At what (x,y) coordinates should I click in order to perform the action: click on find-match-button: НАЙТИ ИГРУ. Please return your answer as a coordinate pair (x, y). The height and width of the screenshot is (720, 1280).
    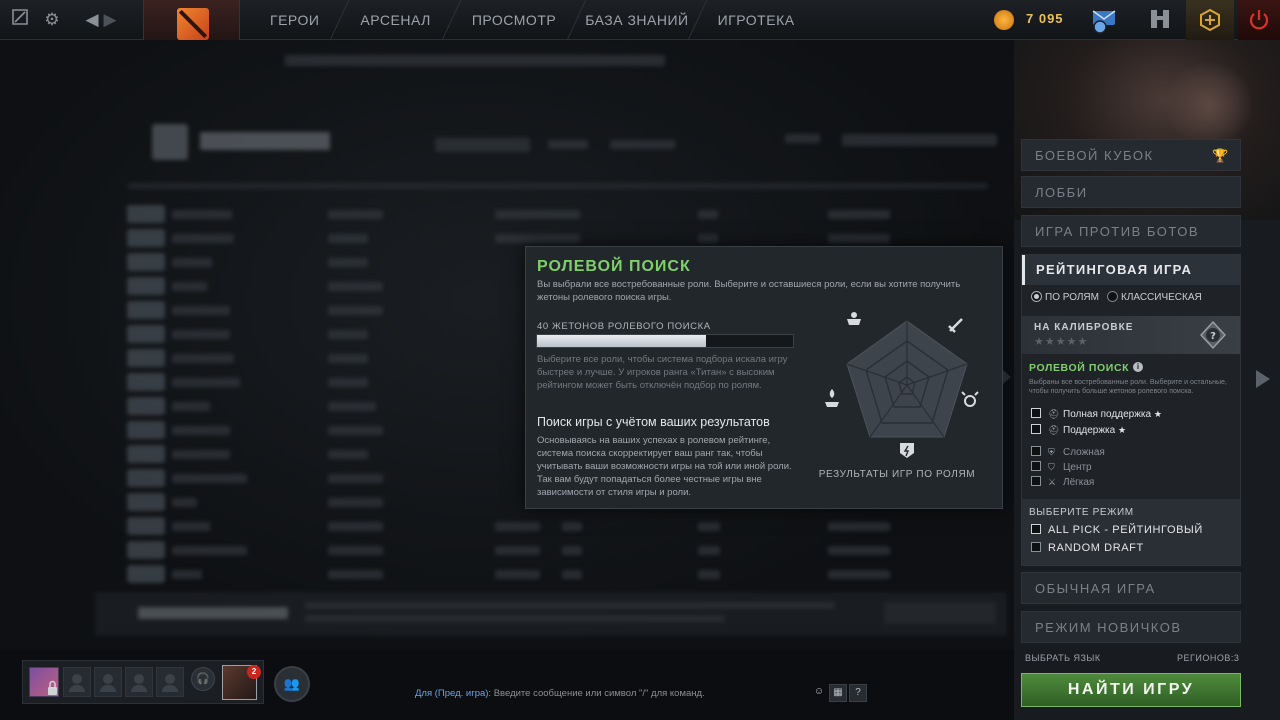
    Looking at the image, I should click on (1131, 690).